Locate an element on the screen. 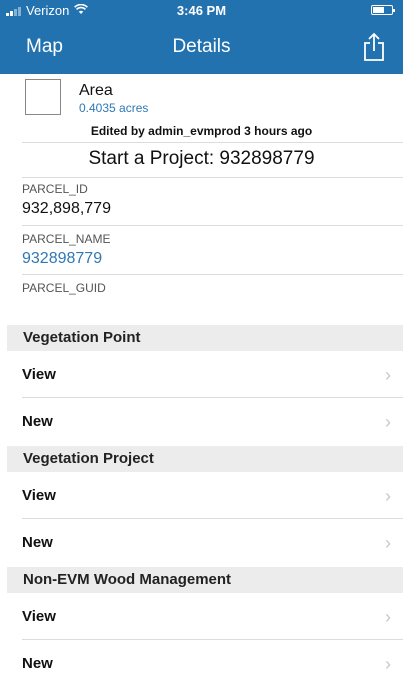 The width and height of the screenshot is (403, 688). field-label-parcel-guid: PARCEL_GUID is located at coordinates (64, 288).